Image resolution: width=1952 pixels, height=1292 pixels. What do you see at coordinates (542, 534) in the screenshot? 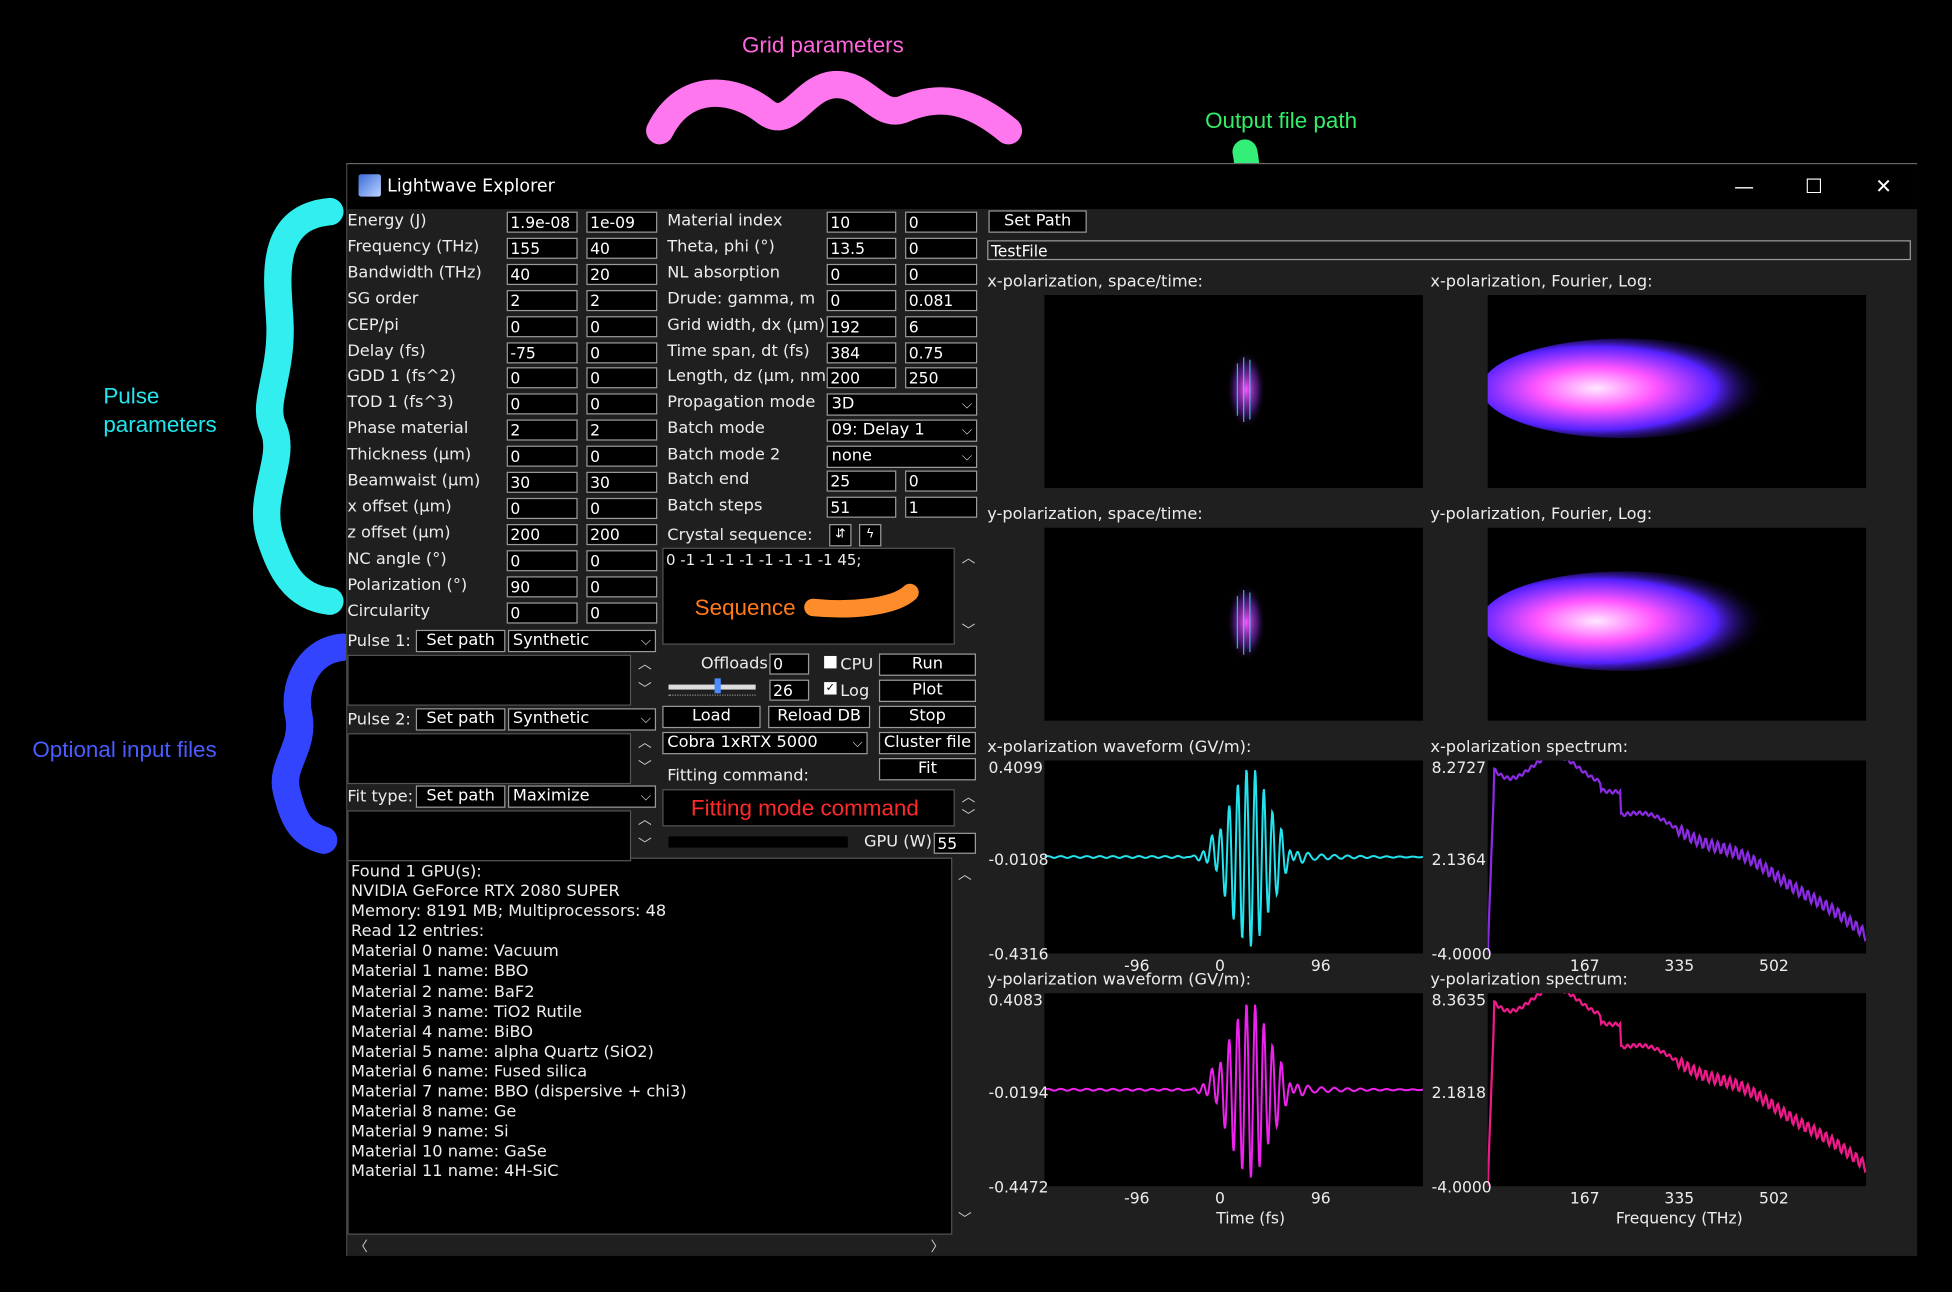
I see `pulse-param-input-1: 200` at bounding box center [542, 534].